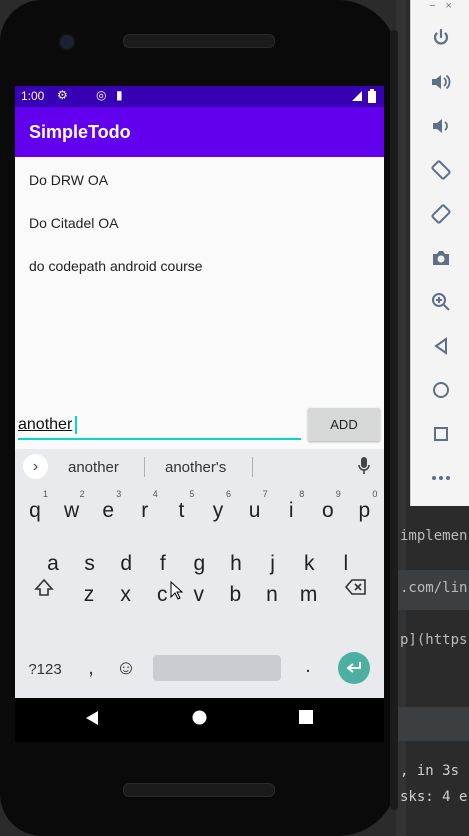  What do you see at coordinates (119, 95) in the screenshot?
I see `sd-card-icon: ▮` at bounding box center [119, 95].